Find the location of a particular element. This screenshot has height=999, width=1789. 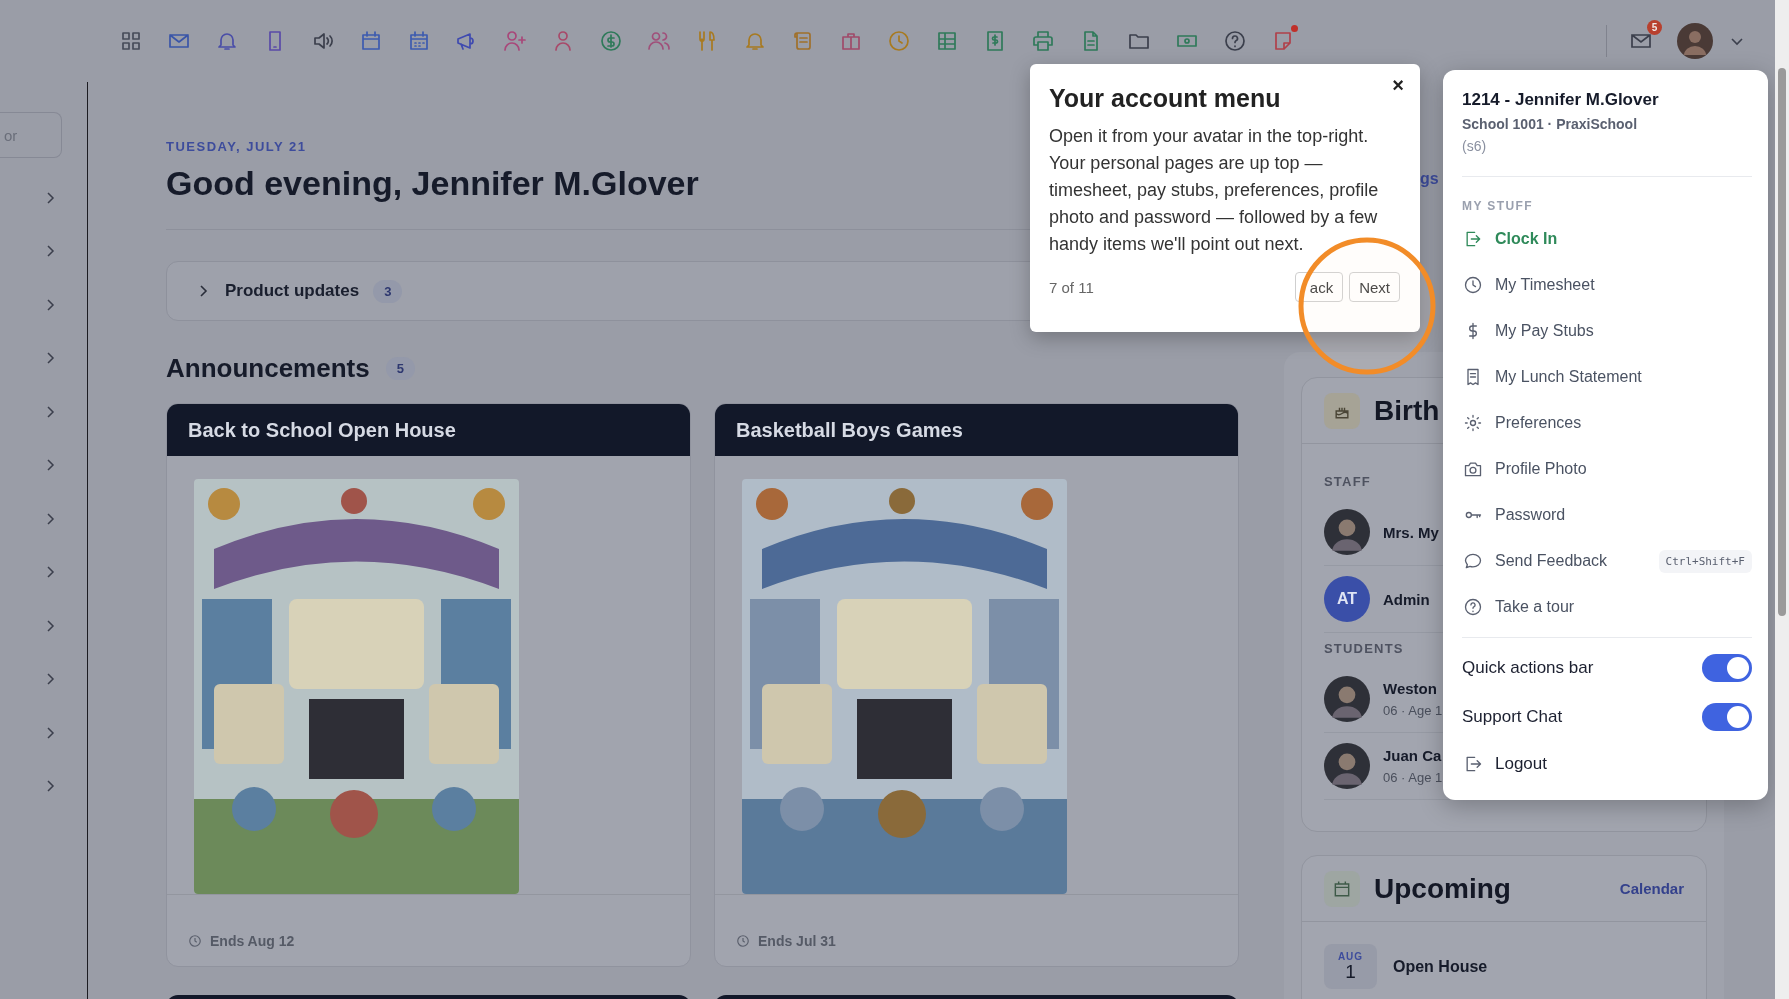

person-name: Weston is located at coordinates (1410, 688).